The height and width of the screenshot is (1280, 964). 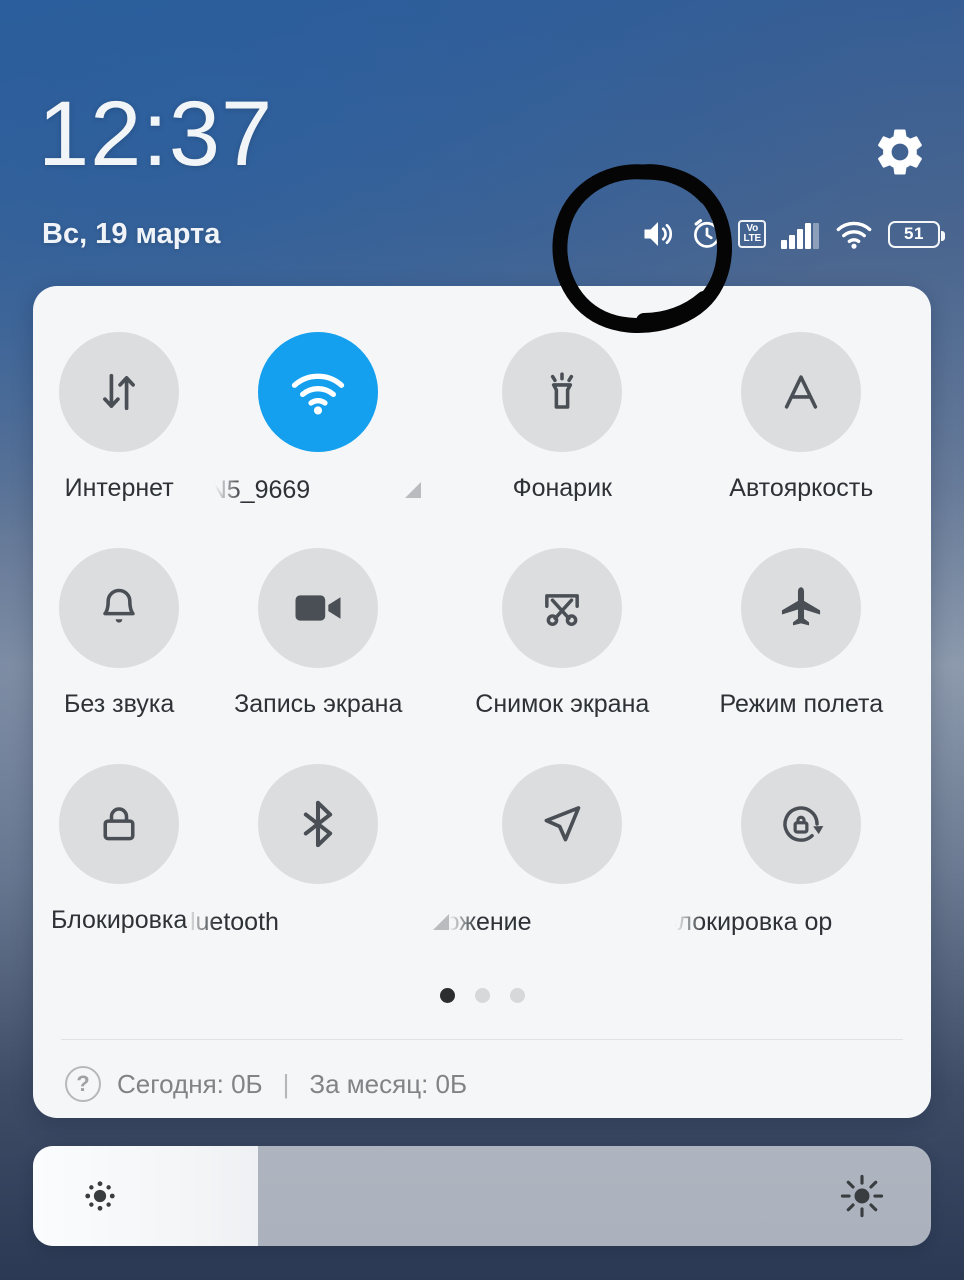 I want to click on tile-label-row: ON5_9669, so click(x=318, y=490).